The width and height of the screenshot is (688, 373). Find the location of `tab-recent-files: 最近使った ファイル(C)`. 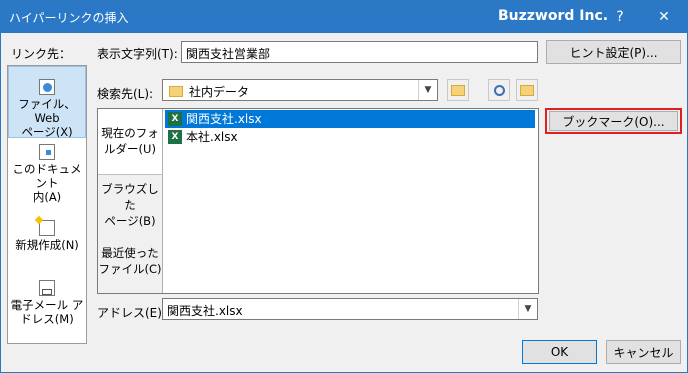

tab-recent-files: 最近使った ファイル(C) is located at coordinates (130, 267).